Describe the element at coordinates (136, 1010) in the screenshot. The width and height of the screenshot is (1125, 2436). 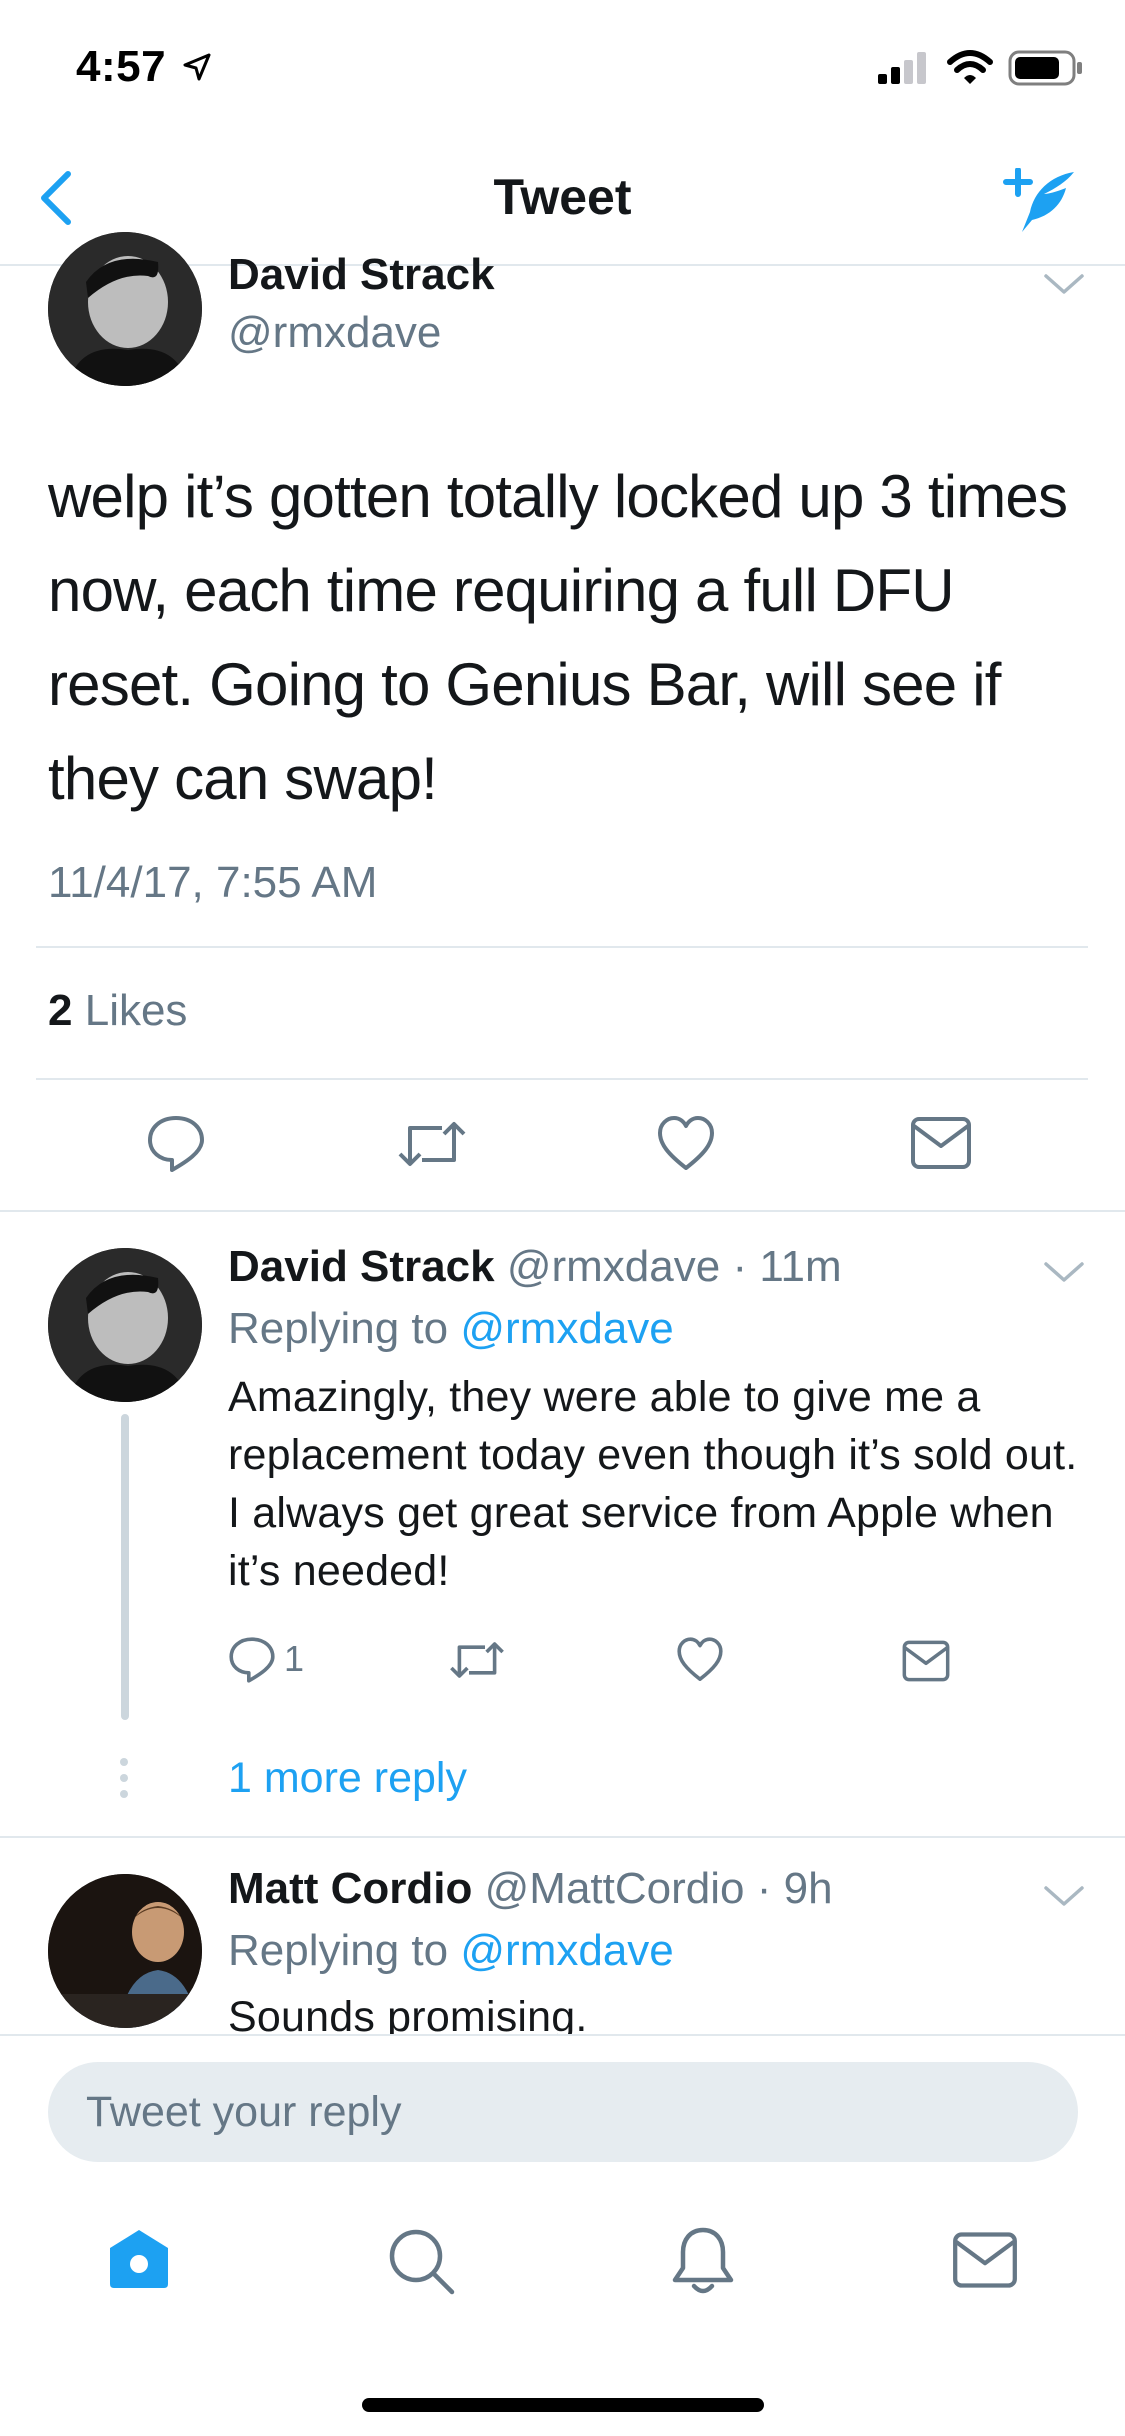
I see `likes-label: Likes` at that location.